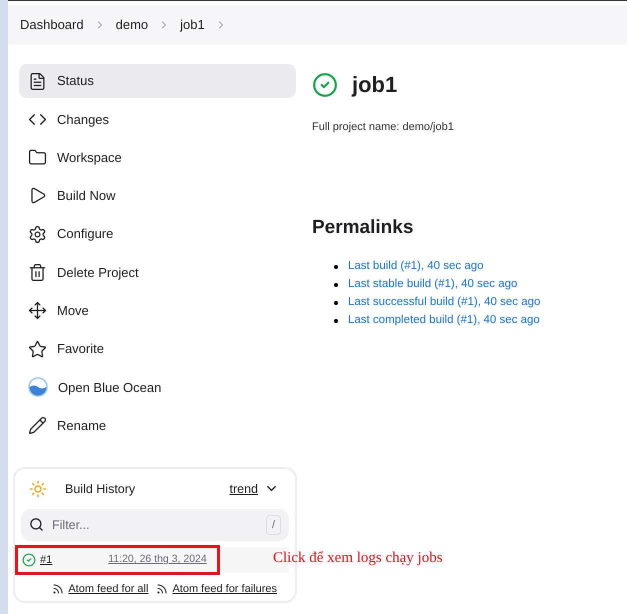 This screenshot has height=614, width=627. What do you see at coordinates (157, 81) in the screenshot?
I see `sidebar-item: Status` at bounding box center [157, 81].